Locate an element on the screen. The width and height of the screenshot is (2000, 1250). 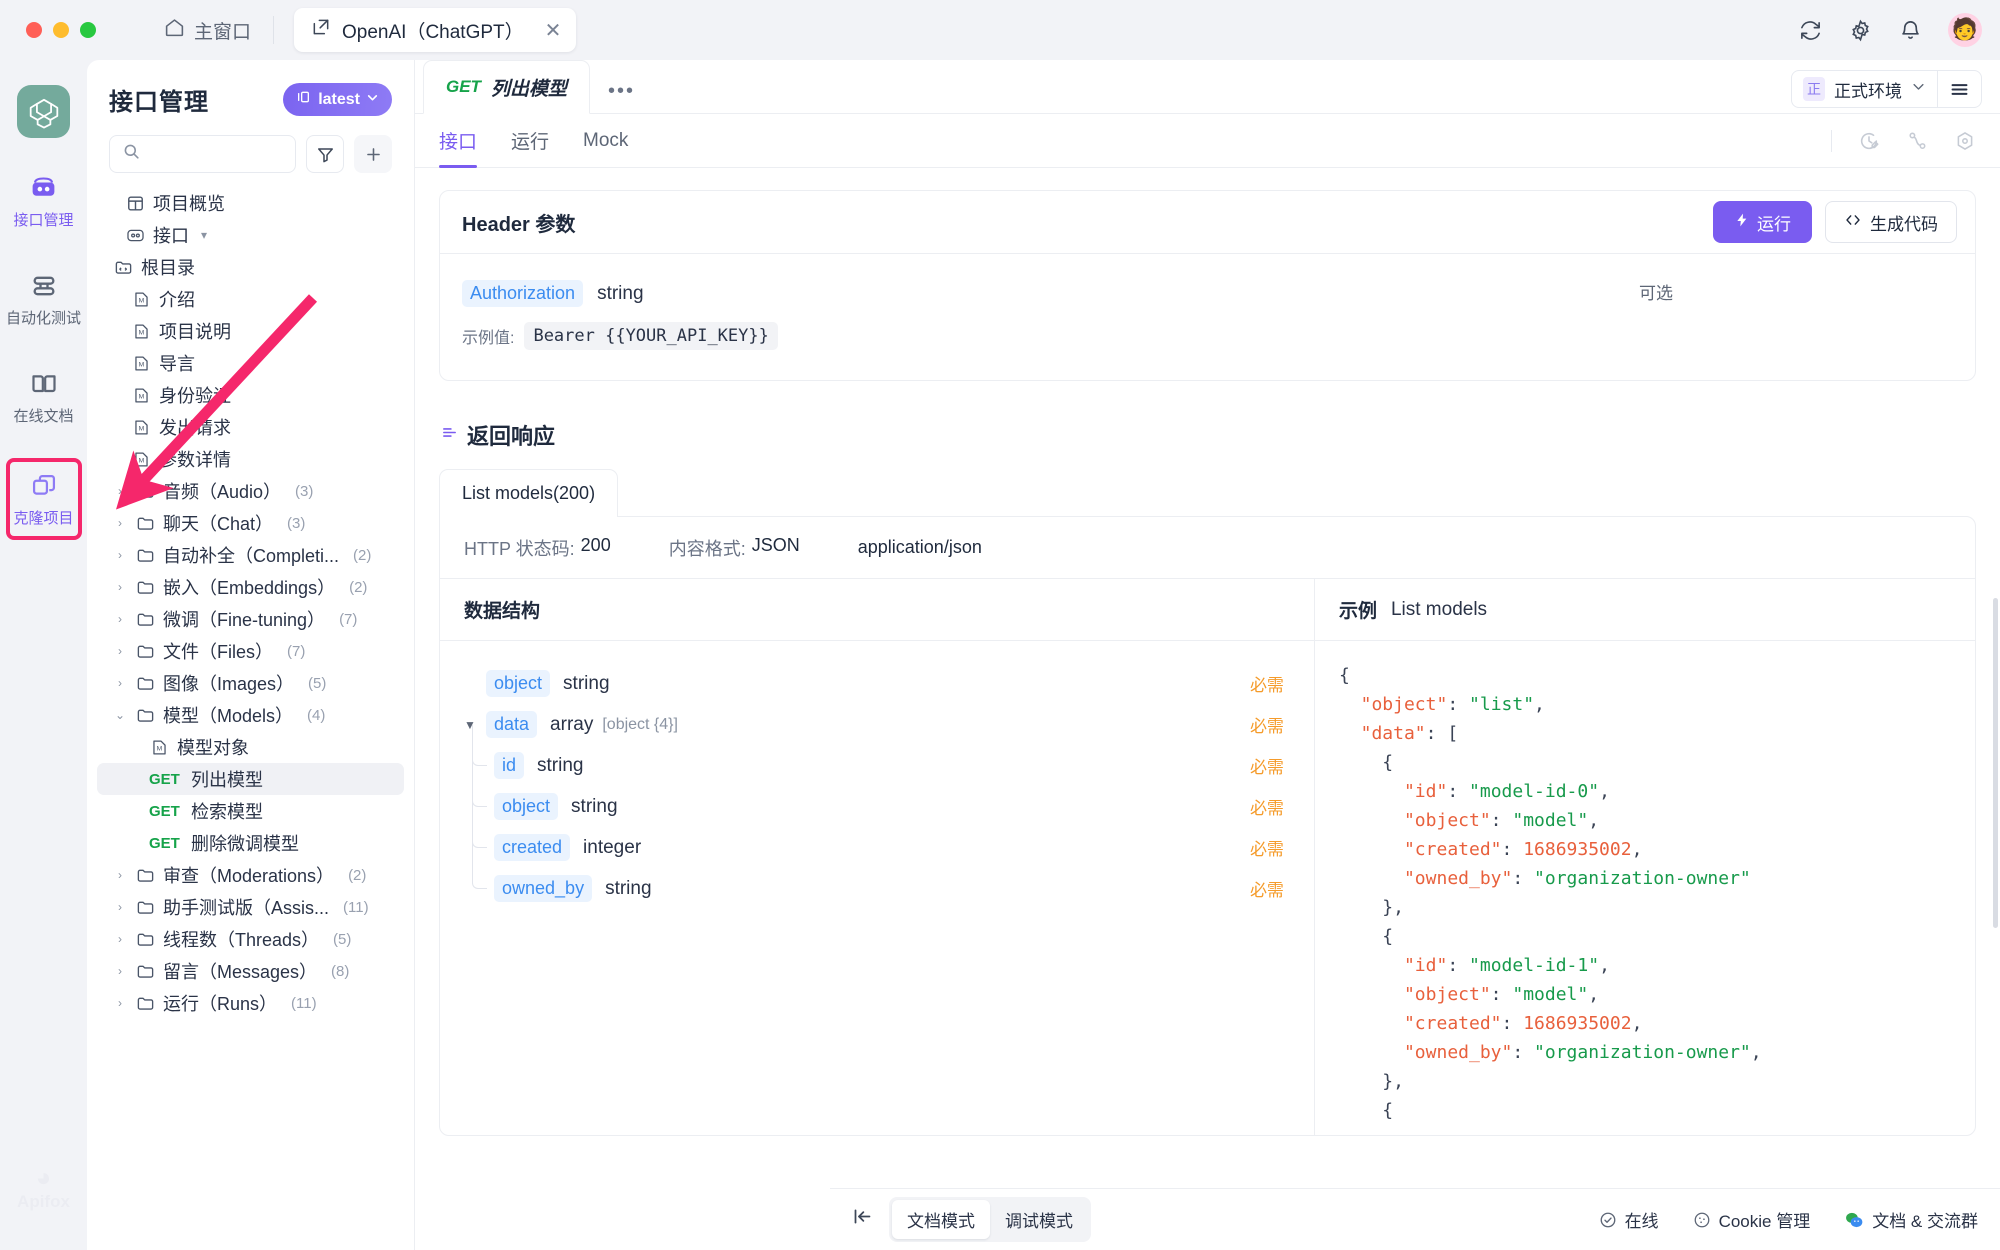
avatar: 🧑 is located at coordinates (1965, 30).